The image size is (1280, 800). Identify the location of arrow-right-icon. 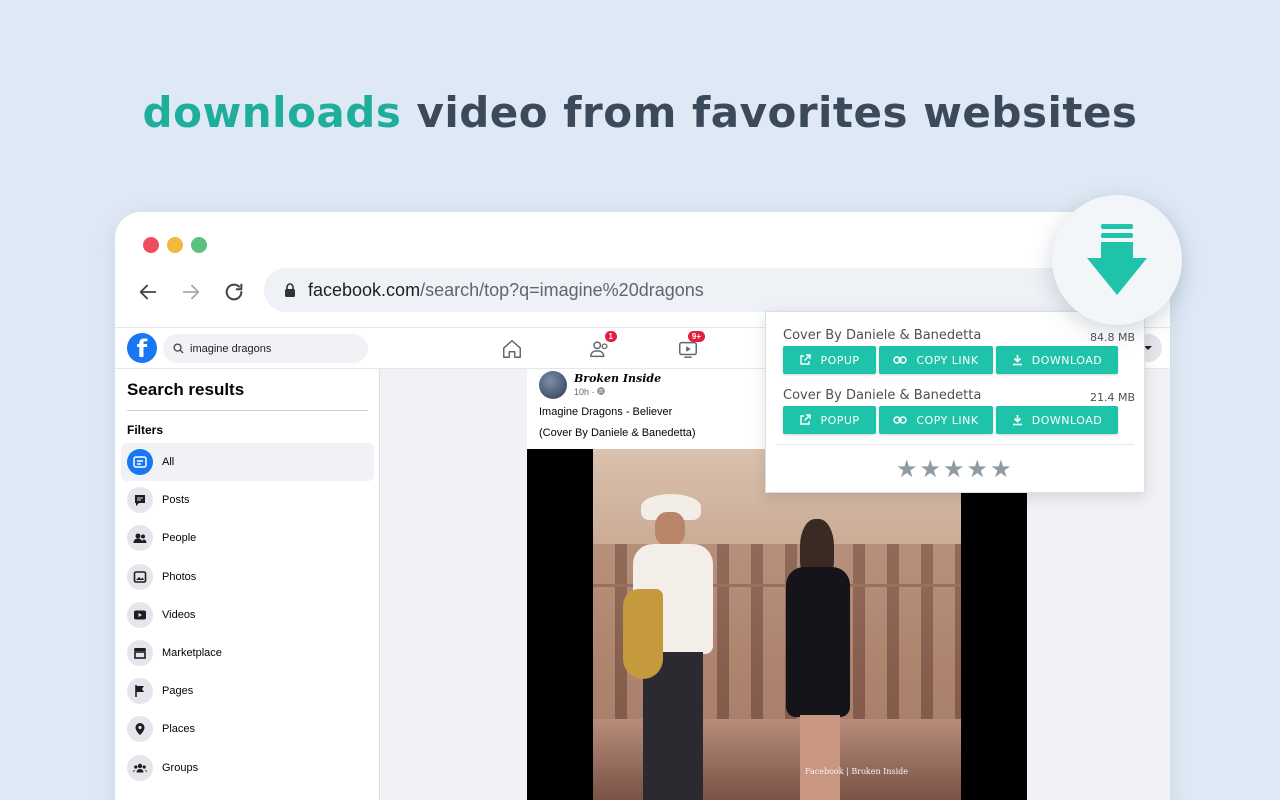
(191, 292).